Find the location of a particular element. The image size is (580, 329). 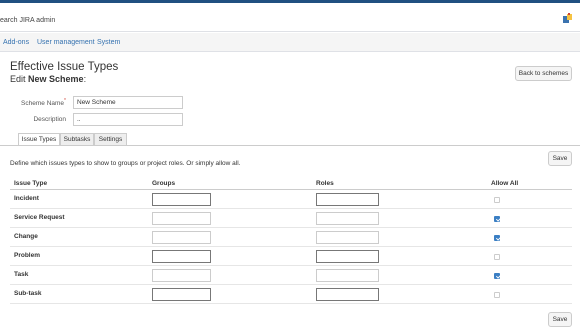

nav-user-management: User management is located at coordinates (66, 42).